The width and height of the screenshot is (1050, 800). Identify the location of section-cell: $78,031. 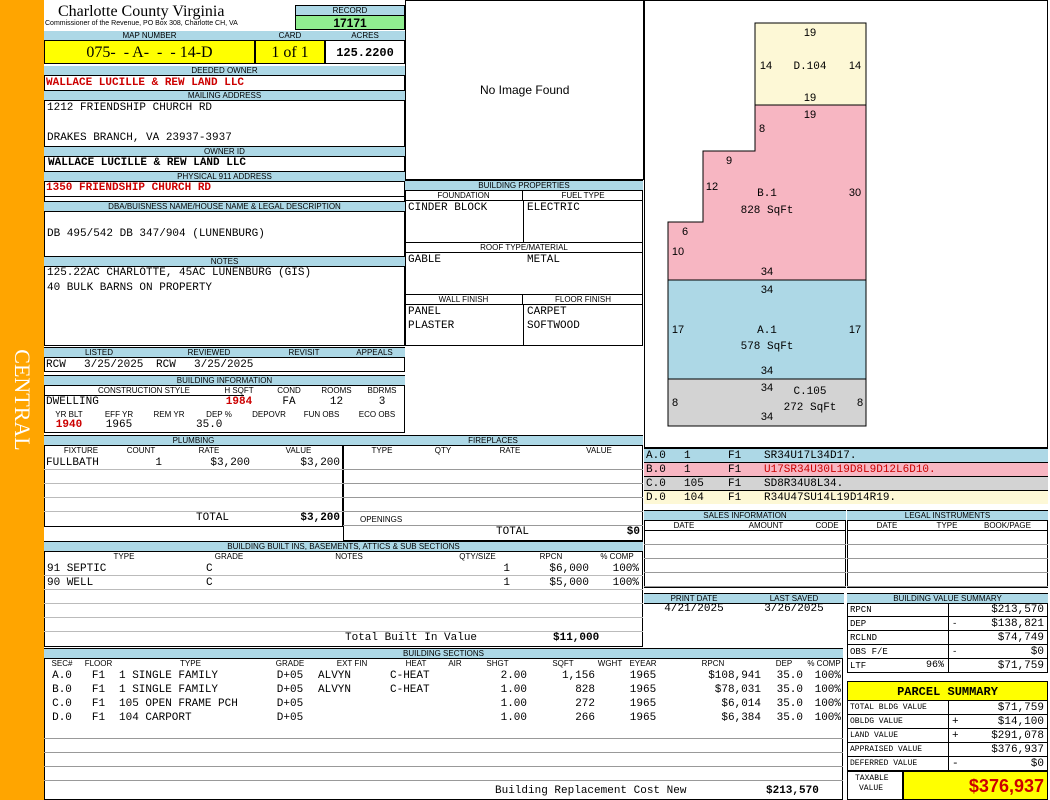
(737, 690).